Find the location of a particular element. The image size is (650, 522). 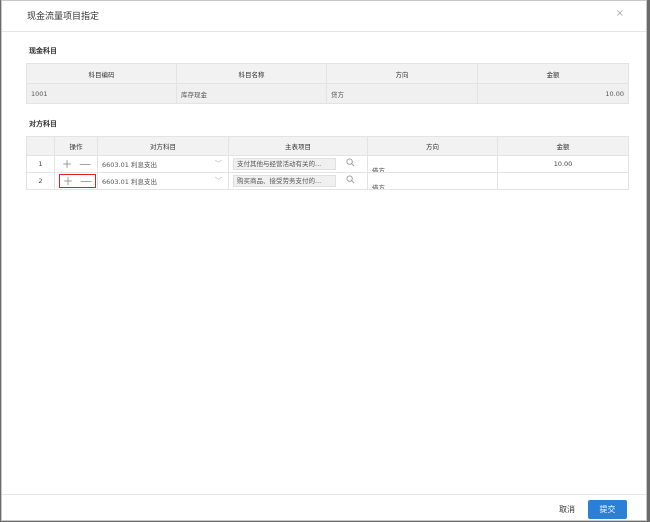

counter-section-title: 对方科目 is located at coordinates (43, 124).